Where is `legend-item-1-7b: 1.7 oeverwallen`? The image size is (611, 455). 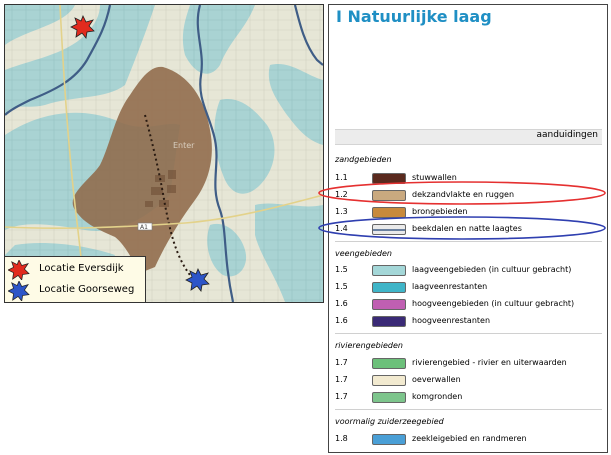 legend-item-1-7b: 1.7 oeverwallen is located at coordinates (470, 381).